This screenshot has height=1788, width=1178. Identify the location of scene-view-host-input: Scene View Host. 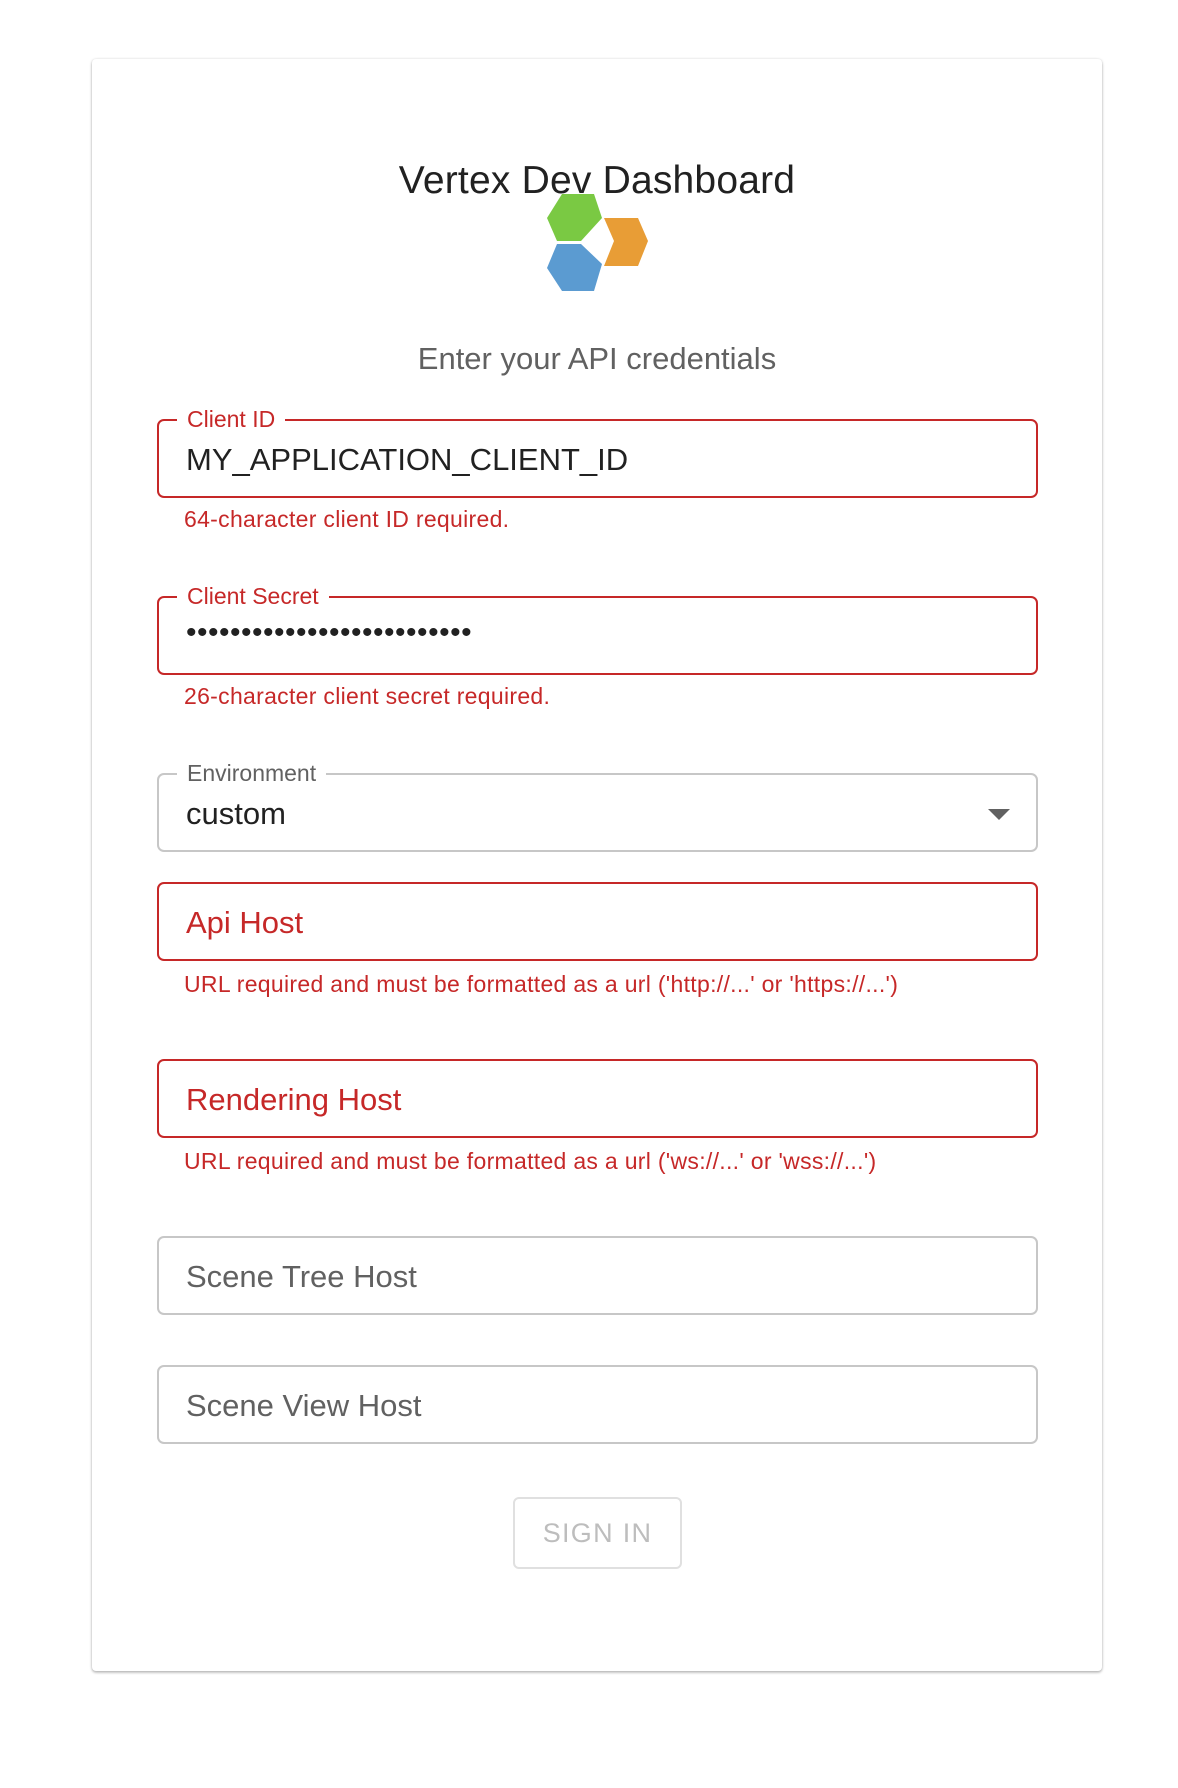
(304, 1406).